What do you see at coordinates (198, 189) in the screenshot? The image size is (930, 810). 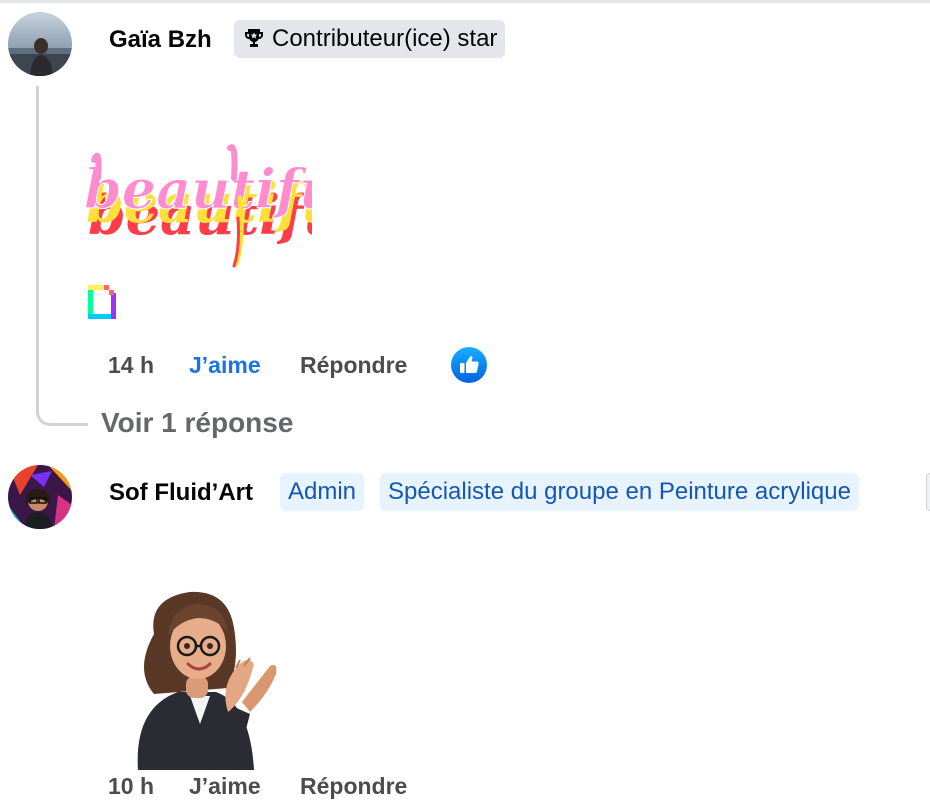 I see `sticker-text: beautiful` at bounding box center [198, 189].